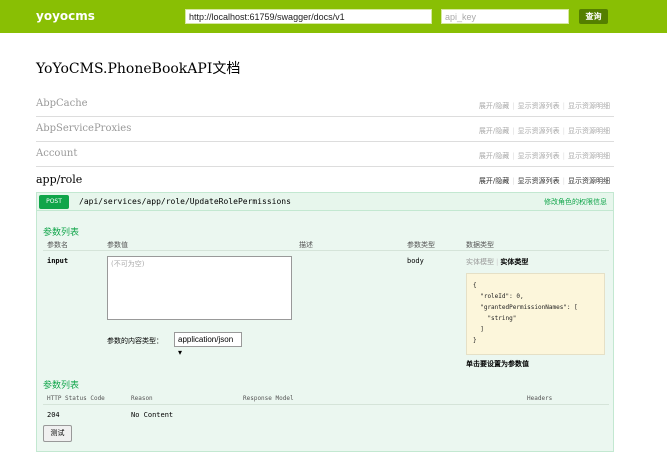 The image size is (667, 452). I want to click on http-method-badge: POST, so click(54, 202).